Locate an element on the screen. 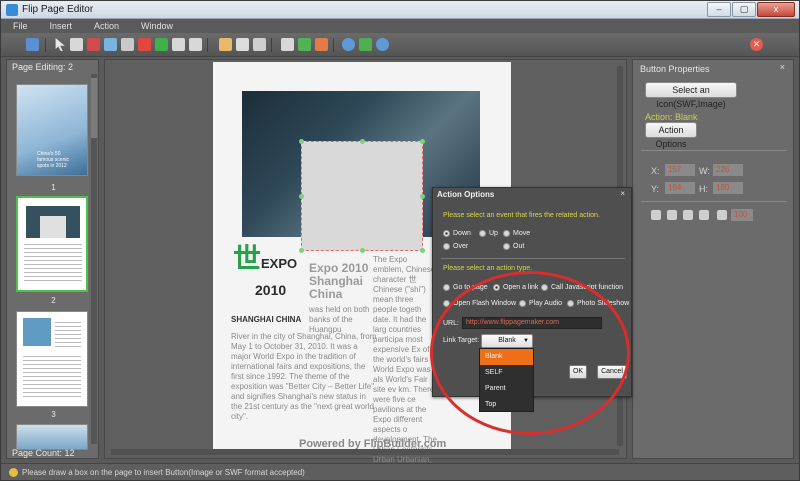 Image resolution: width=800 pixels, height=481 pixels. save-icon is located at coordinates (32, 44).